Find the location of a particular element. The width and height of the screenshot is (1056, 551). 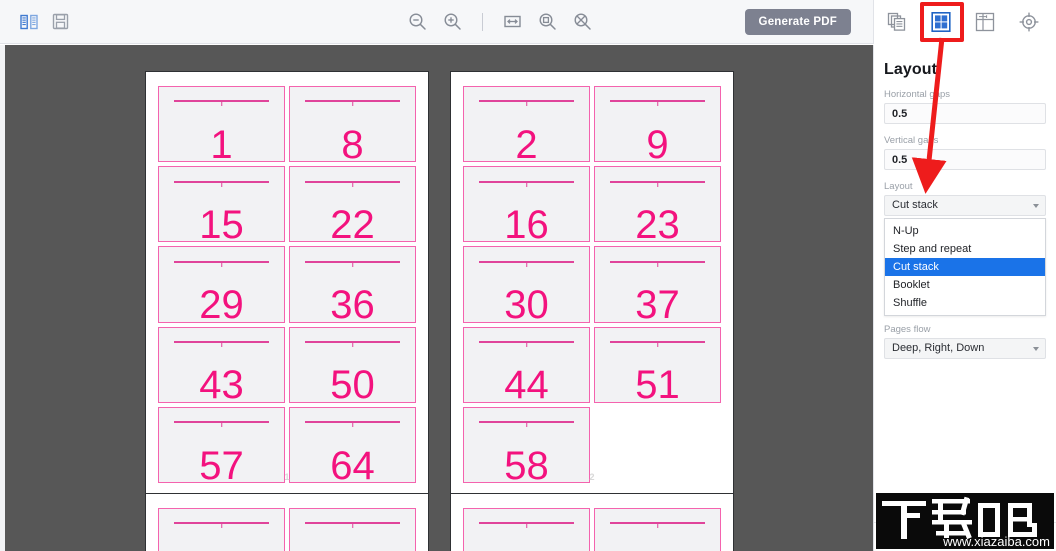

imposition-cell: 1 is located at coordinates (221, 124).